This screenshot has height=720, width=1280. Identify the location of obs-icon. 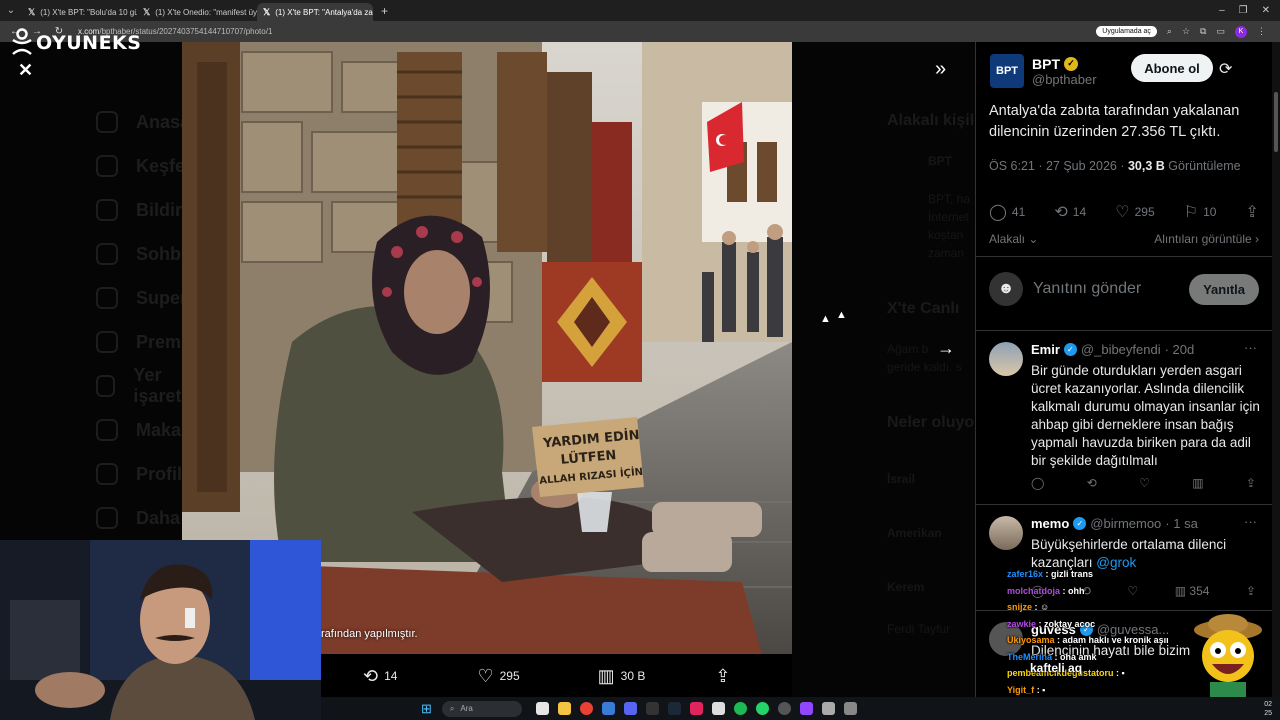
(784, 708).